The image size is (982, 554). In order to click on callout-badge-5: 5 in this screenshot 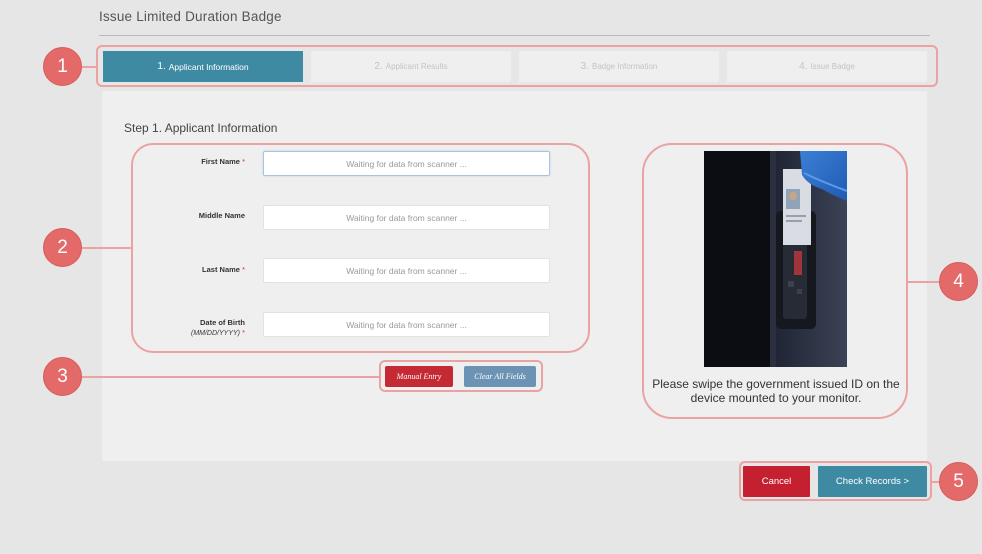, I will do `click(958, 481)`.